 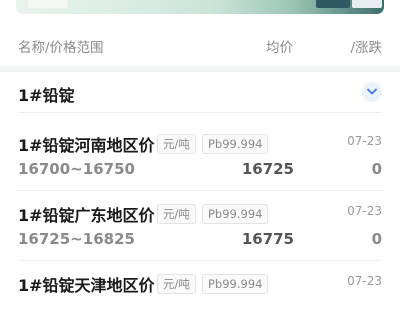 What do you see at coordinates (267, 169) in the screenshot?
I see `average-price: 16725` at bounding box center [267, 169].